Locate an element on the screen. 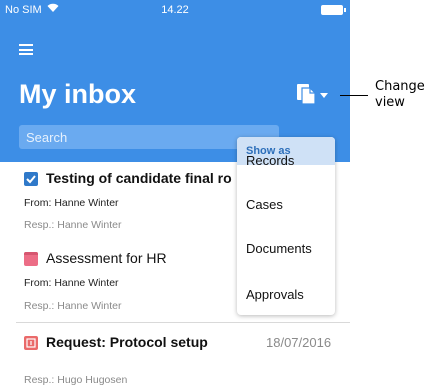 This screenshot has width=439, height=392. caret-down-icon is located at coordinates (324, 95).